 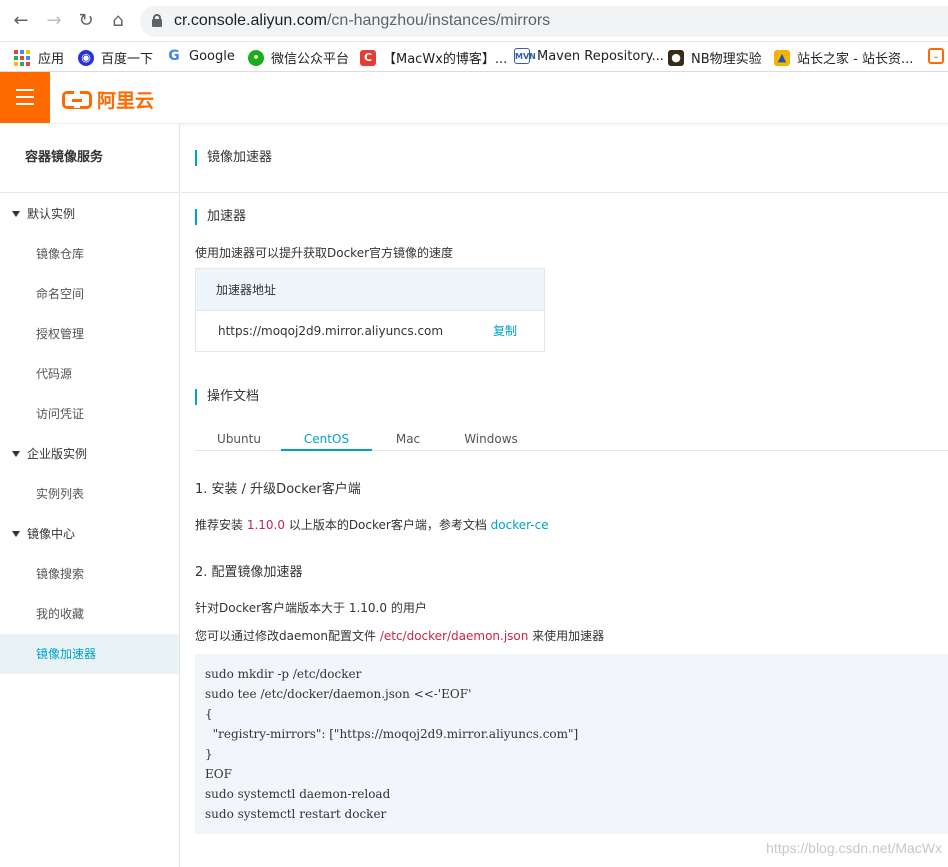 What do you see at coordinates (209, 754) in the screenshot?
I see `code-line: }` at bounding box center [209, 754].